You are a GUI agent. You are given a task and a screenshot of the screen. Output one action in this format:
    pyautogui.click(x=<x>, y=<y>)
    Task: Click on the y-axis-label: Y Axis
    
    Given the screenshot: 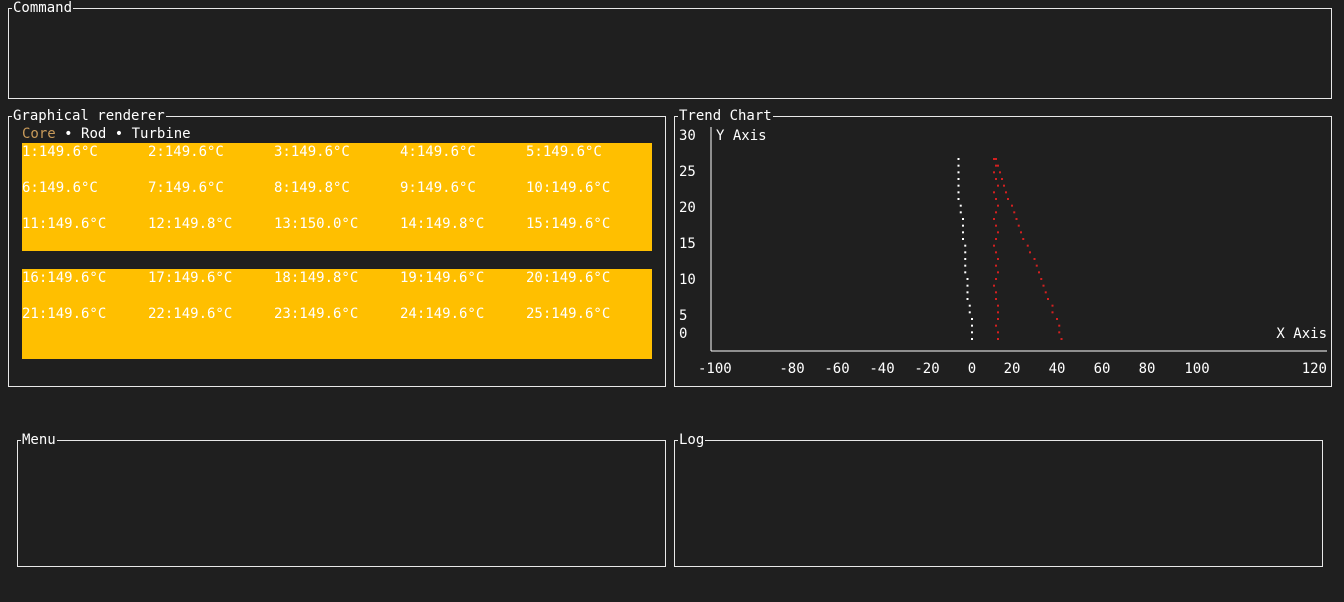 What is the action you would take?
    pyautogui.click(x=741, y=136)
    